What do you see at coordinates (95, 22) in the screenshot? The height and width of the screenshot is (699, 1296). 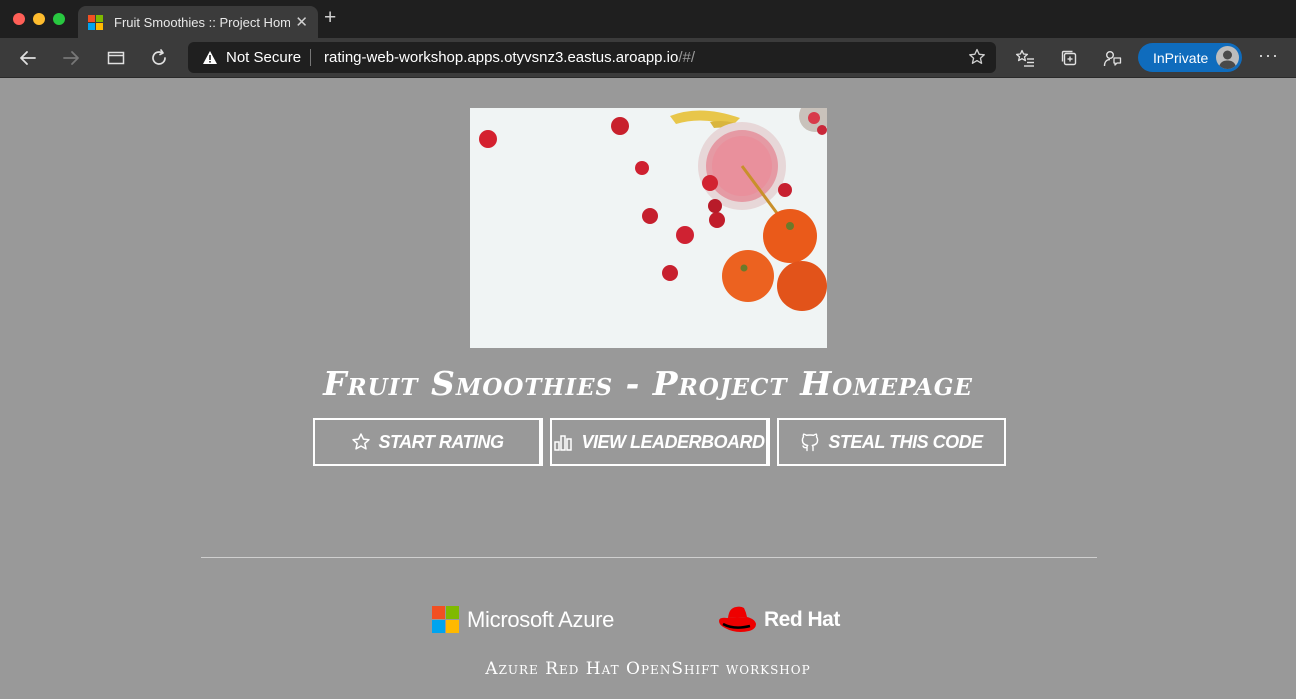 I see `microsoft-favicon-icon` at bounding box center [95, 22].